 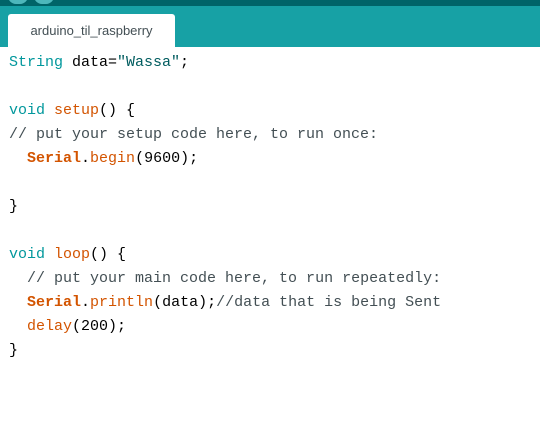 I want to click on upload-button, so click(x=44, y=2).